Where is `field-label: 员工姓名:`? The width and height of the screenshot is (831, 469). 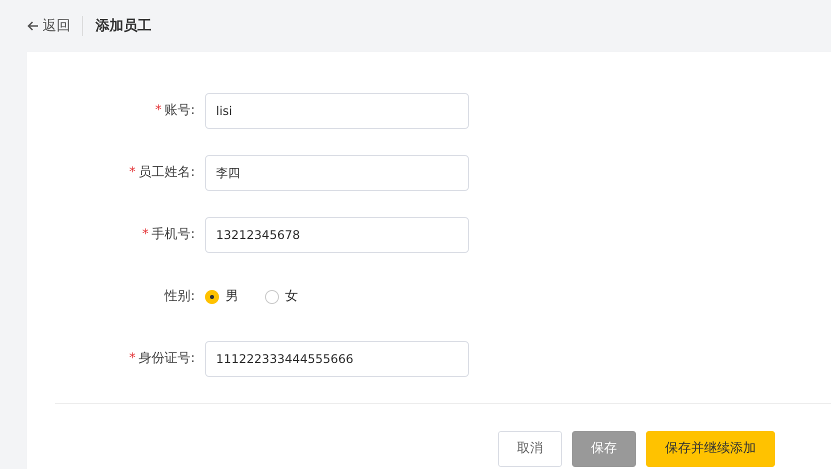 field-label: 员工姓名: is located at coordinates (166, 173).